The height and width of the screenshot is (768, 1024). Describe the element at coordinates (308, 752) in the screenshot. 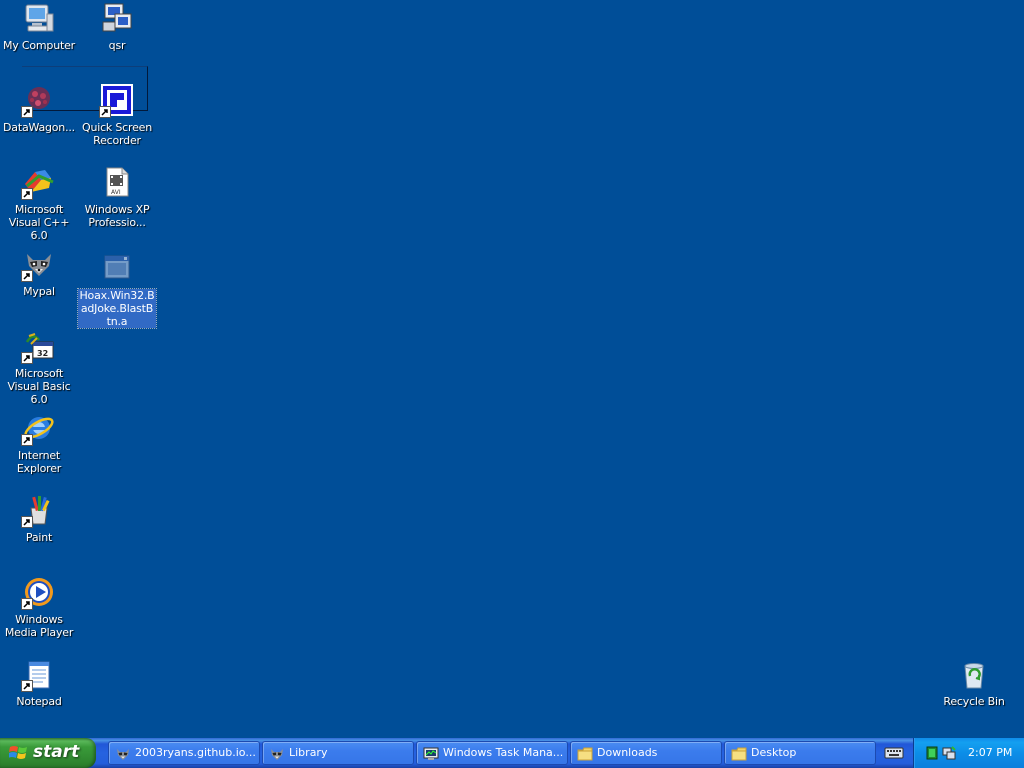

I see `taskbar-button-label: Library` at that location.